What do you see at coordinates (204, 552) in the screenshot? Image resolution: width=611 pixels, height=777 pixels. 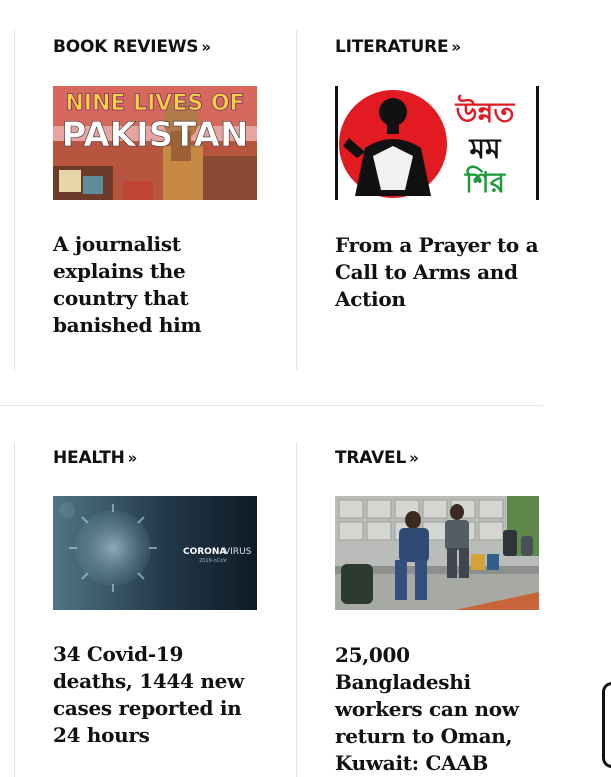 I see `virus-label-bold: CORONA` at bounding box center [204, 552].